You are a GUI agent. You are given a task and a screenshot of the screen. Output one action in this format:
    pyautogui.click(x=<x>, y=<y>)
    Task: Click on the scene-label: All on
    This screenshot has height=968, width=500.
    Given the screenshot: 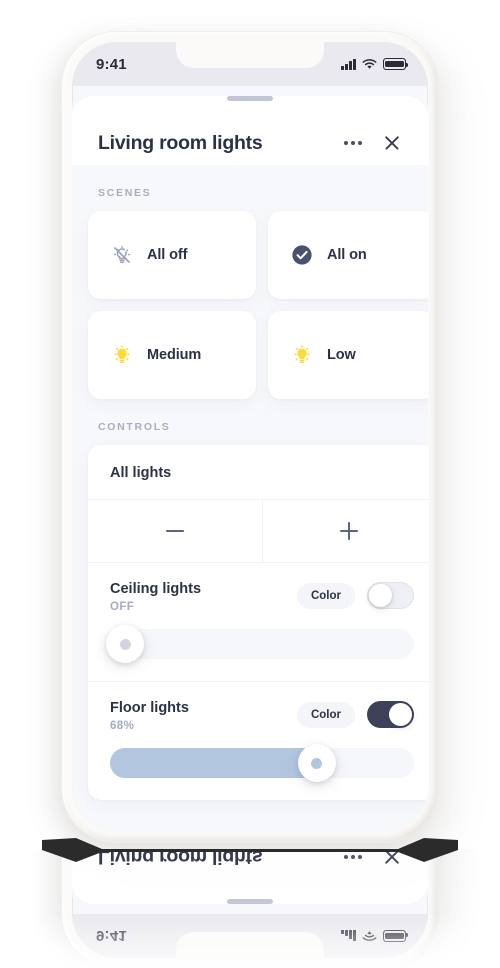 What is the action you would take?
    pyautogui.click(x=347, y=255)
    